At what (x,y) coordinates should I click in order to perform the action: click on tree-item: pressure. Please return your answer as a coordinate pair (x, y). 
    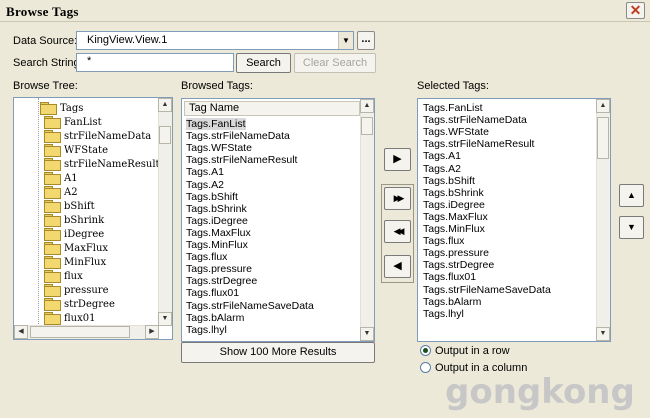
    Looking at the image, I should click on (76, 290).